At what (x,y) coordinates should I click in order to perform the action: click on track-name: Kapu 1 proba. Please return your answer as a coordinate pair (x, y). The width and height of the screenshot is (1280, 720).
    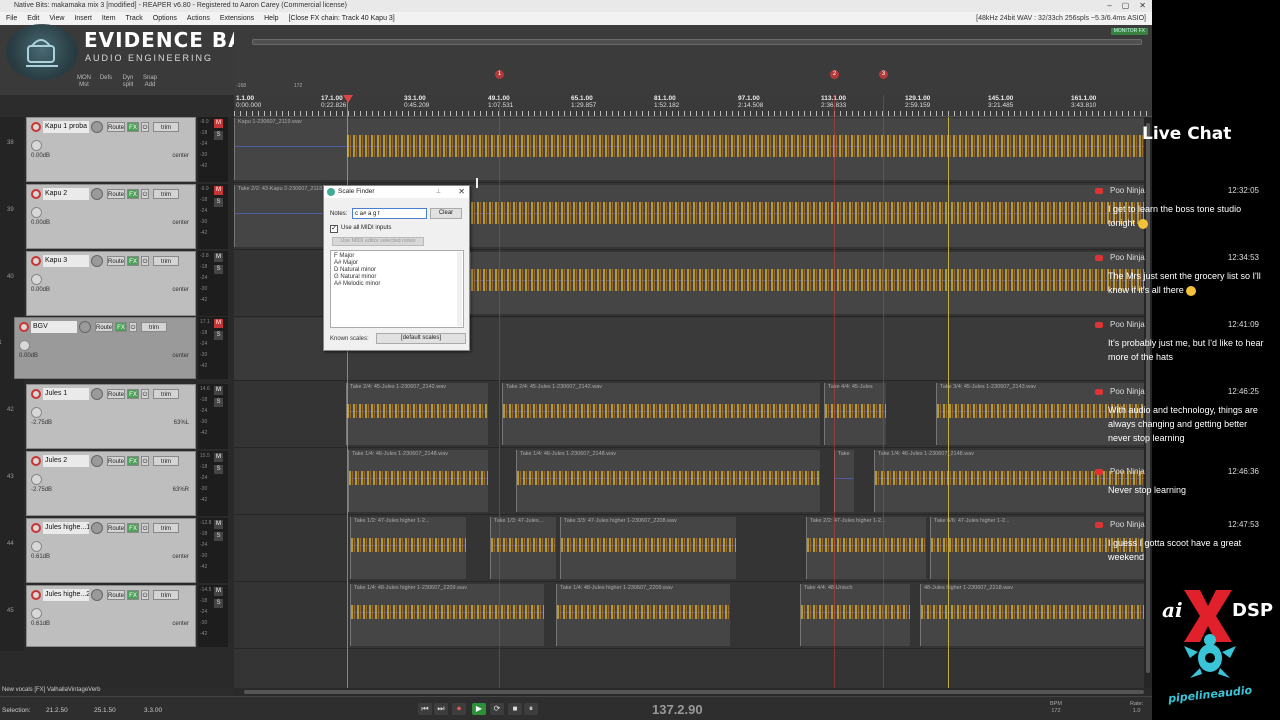
    Looking at the image, I should click on (66, 127).